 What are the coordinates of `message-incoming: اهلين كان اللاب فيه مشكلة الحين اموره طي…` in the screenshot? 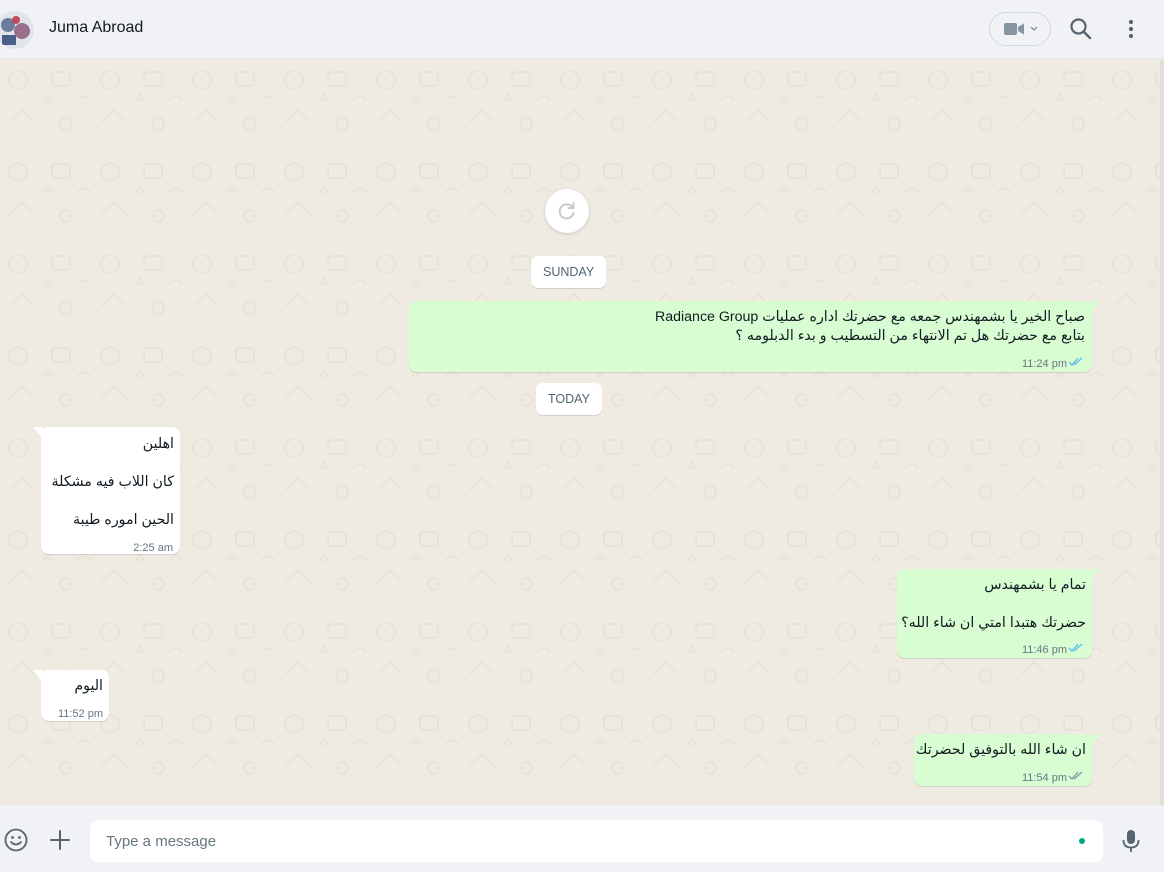 It's located at (106, 490).